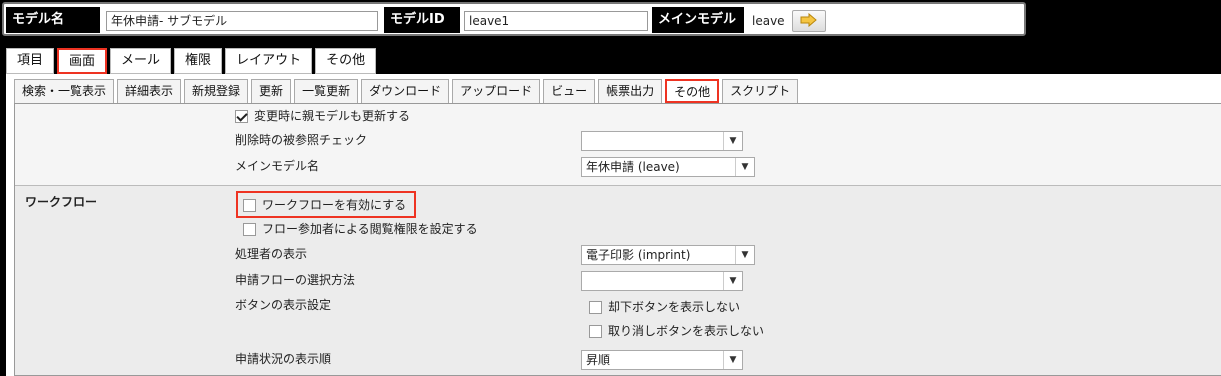 This screenshot has width=1221, height=376. What do you see at coordinates (569, 91) in the screenshot?
I see `subtab-view: ビュー` at bounding box center [569, 91].